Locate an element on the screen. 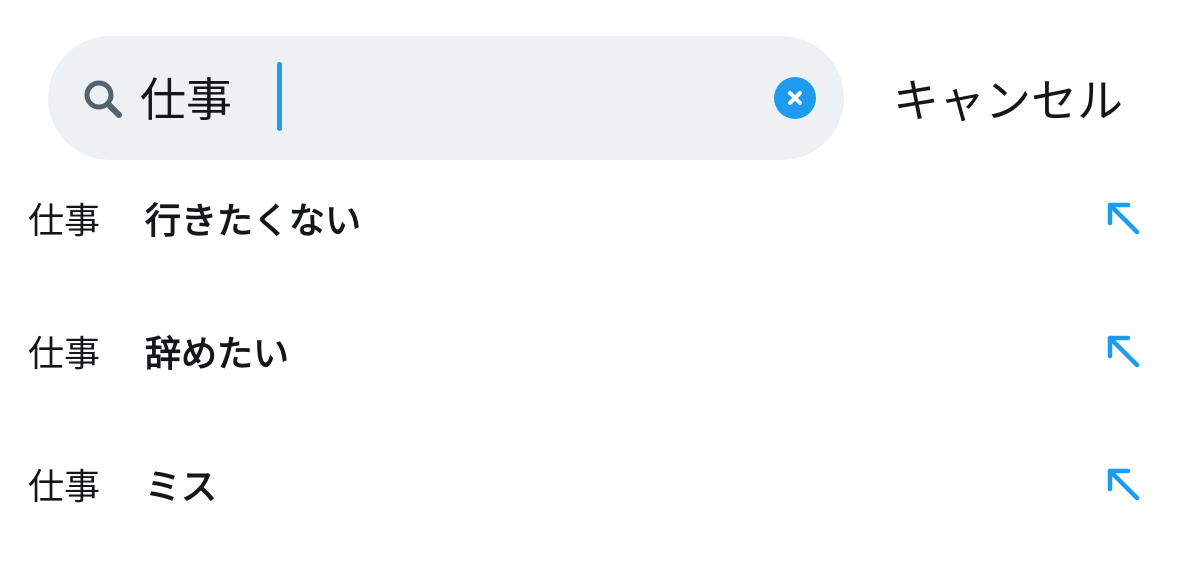 The width and height of the screenshot is (1179, 564). suggestion-completion: 辞めたい is located at coordinates (217, 354).